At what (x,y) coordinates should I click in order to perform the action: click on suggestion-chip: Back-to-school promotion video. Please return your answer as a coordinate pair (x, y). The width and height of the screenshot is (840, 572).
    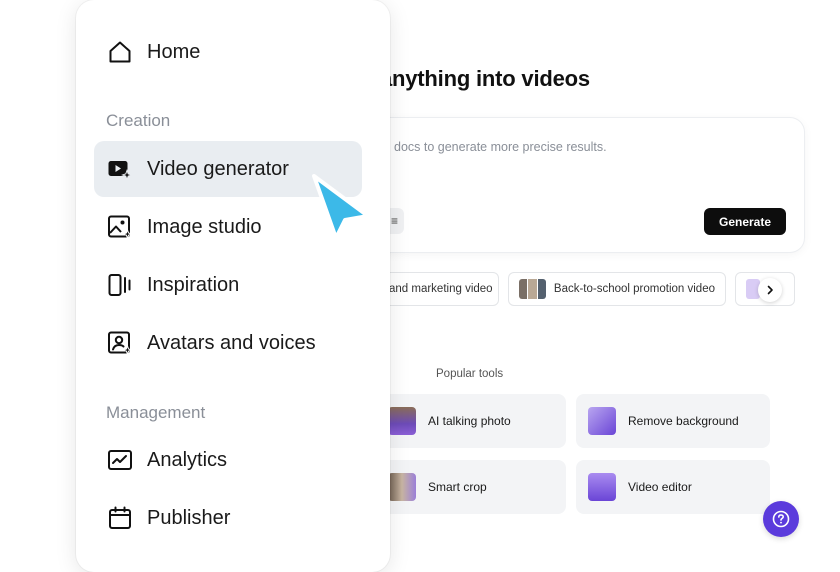
    Looking at the image, I should click on (617, 289).